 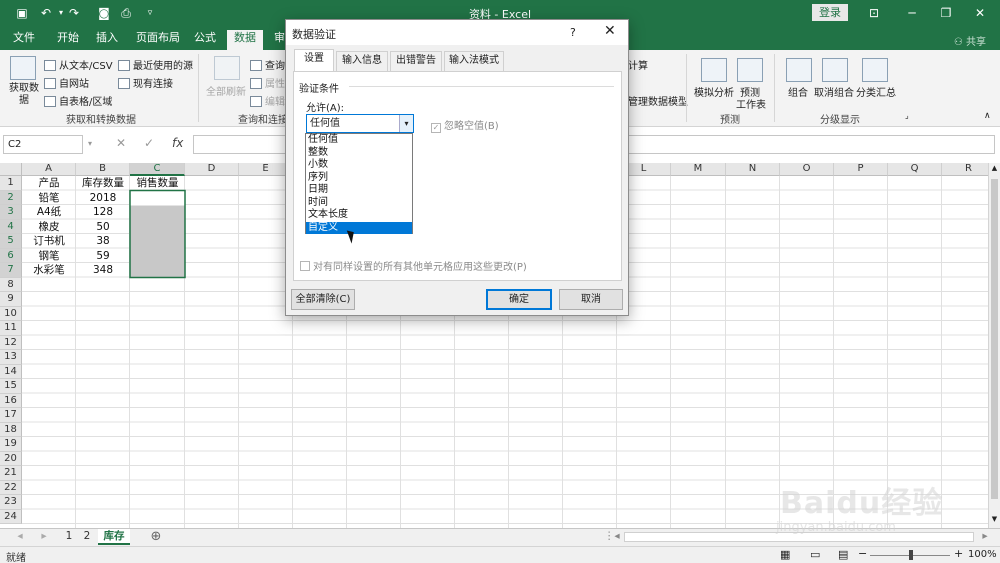 I want to click on row-header-23: 23, so click(x=11, y=502).